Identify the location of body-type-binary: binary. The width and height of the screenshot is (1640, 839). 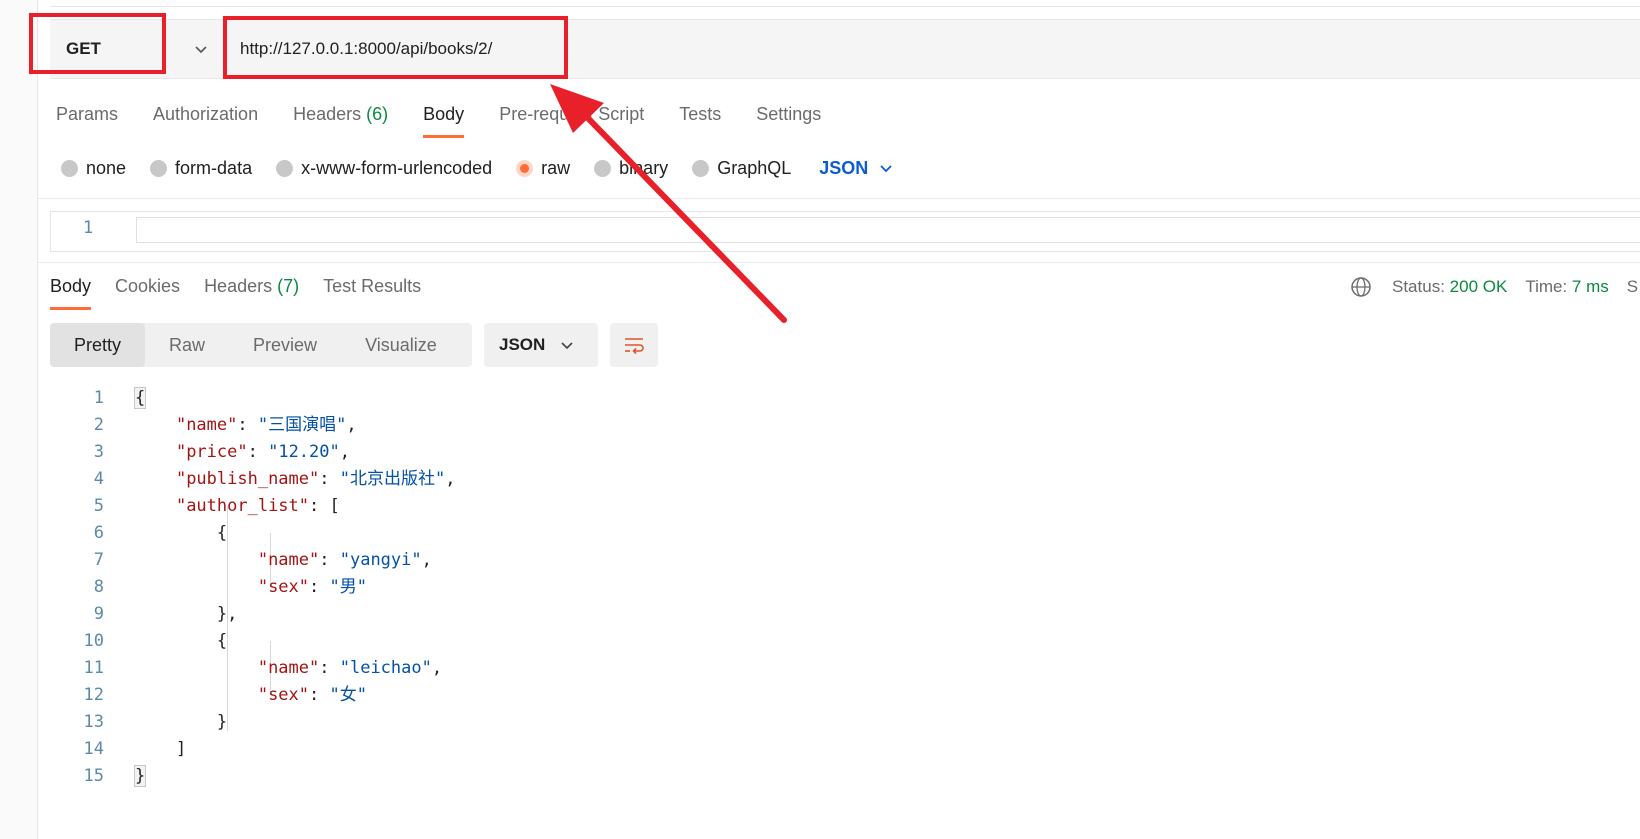
(631, 168).